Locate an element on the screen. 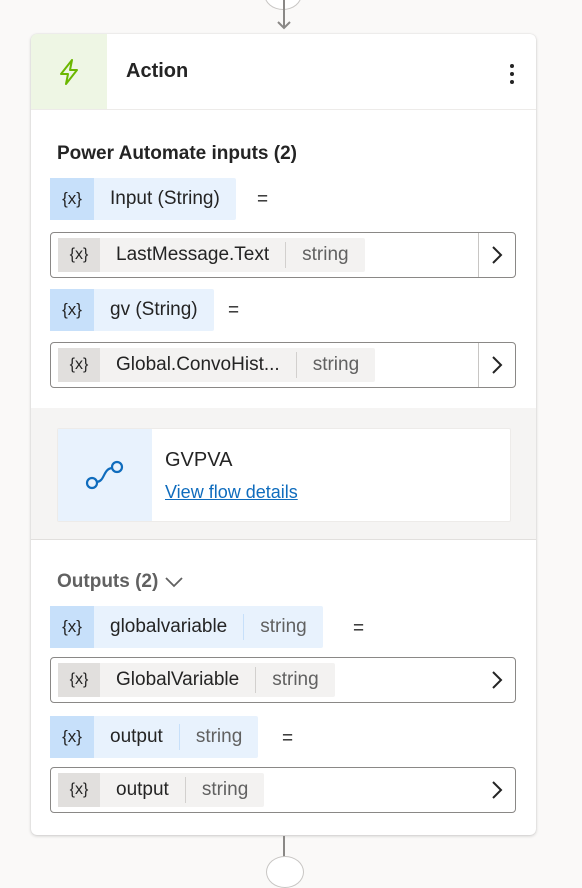  flow-card: GVPVA View flow details is located at coordinates (284, 475).